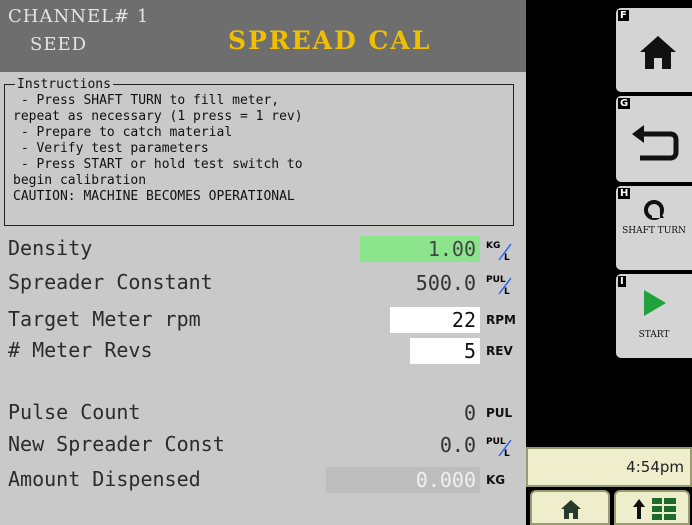 This screenshot has height=525, width=692. What do you see at coordinates (496, 480) in the screenshot?
I see `amount-dispensed-unit: KG` at bounding box center [496, 480].